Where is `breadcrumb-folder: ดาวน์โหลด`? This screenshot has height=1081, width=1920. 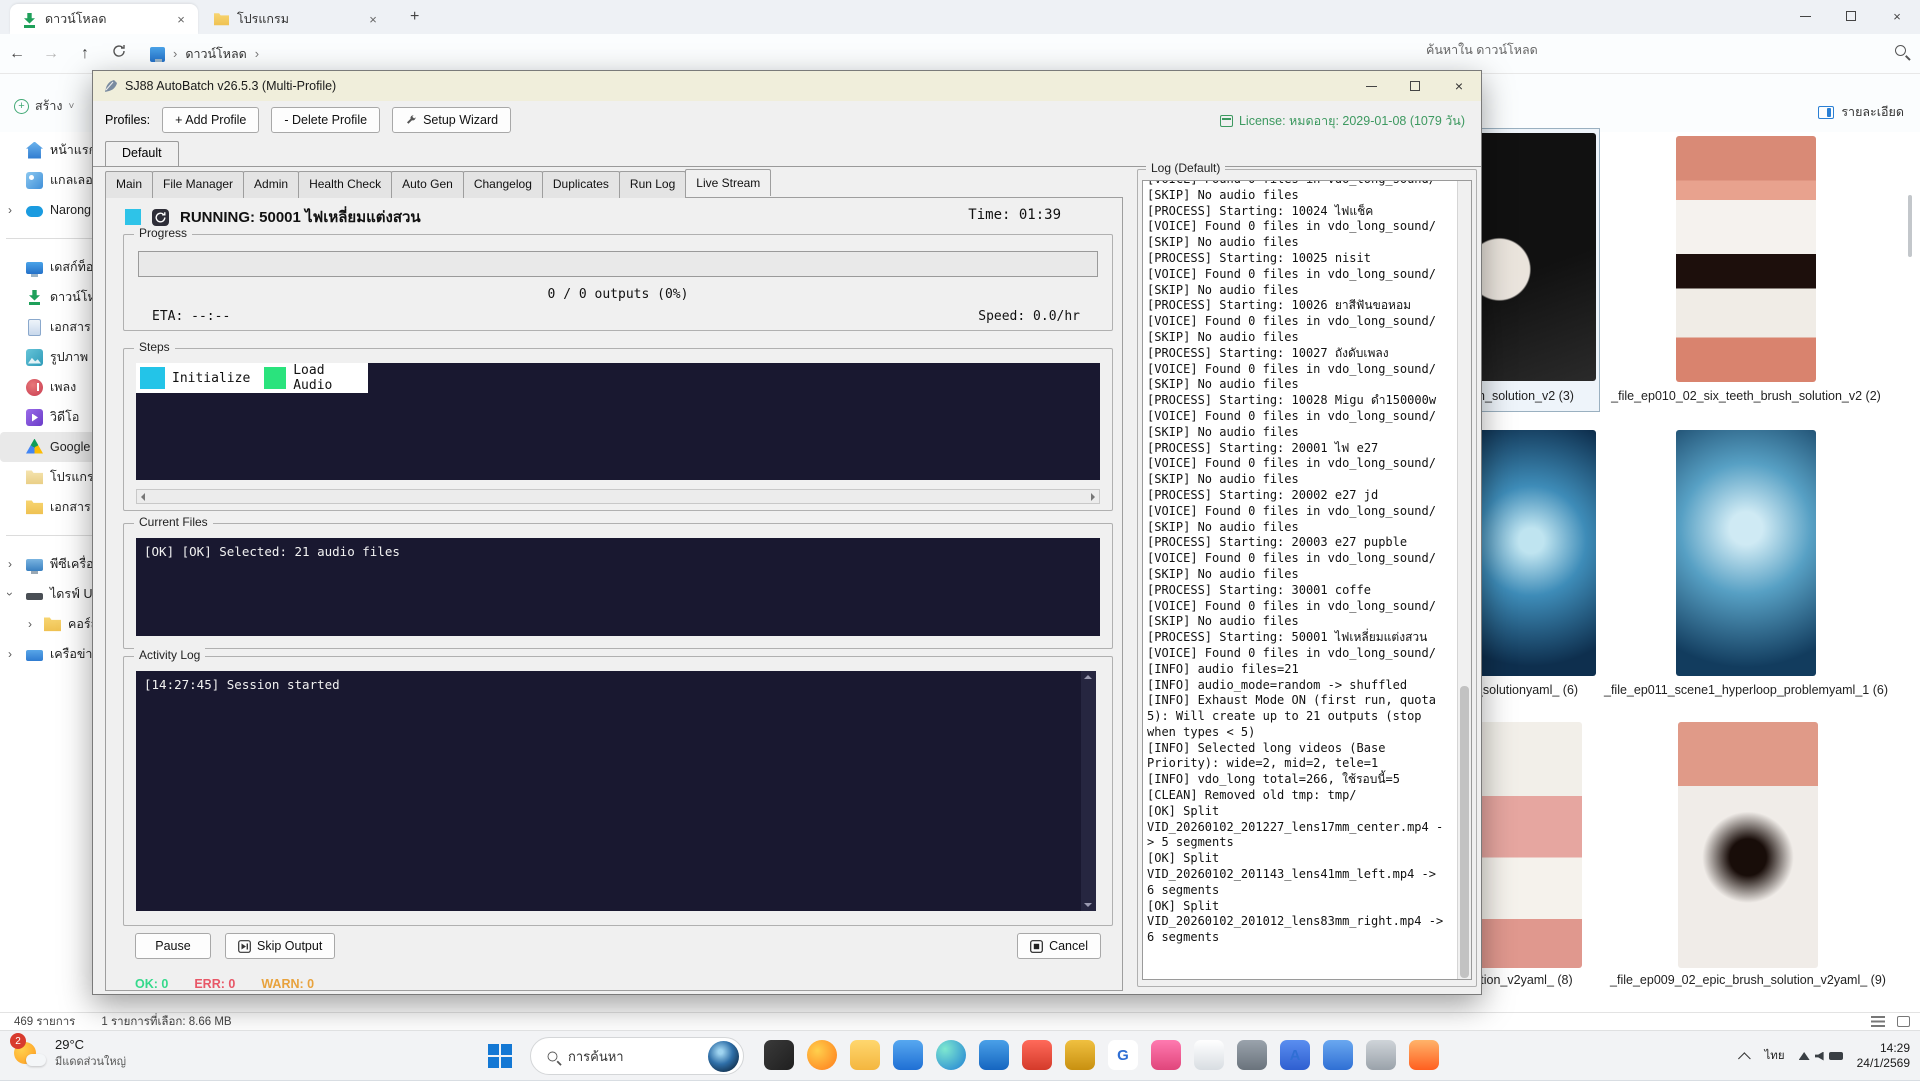
breadcrumb-folder: ดาวน์โหลด is located at coordinates (215, 54).